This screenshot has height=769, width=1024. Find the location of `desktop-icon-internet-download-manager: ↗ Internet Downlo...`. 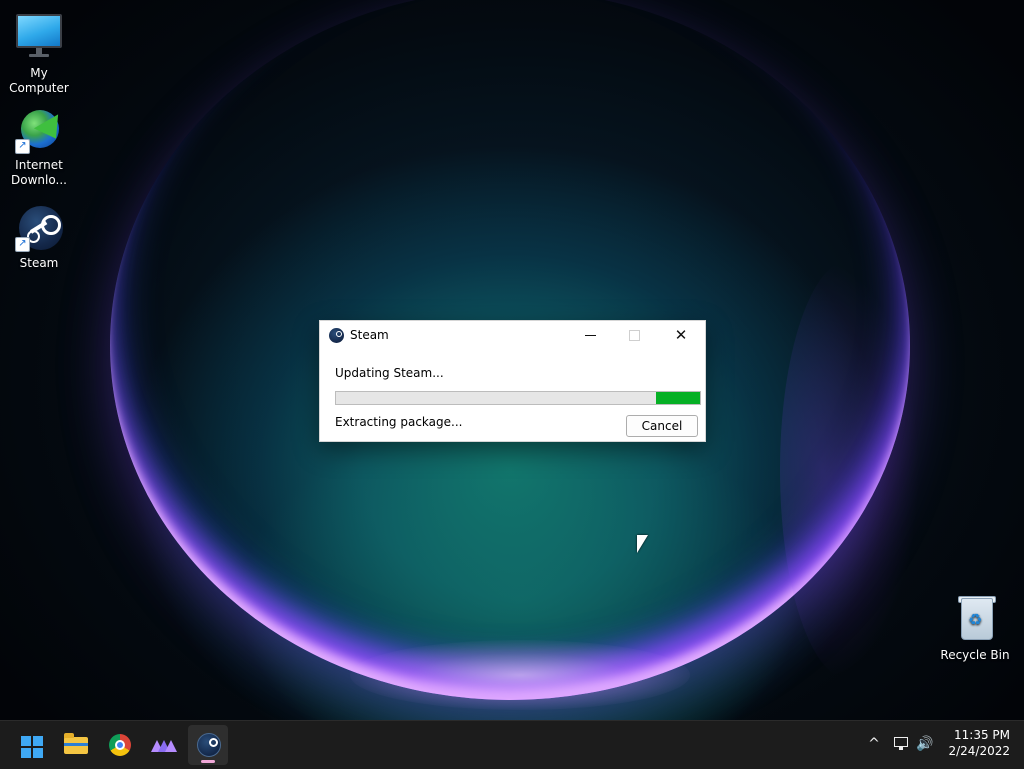

desktop-icon-internet-download-manager: ↗ Internet Downlo... is located at coordinates (39, 147).